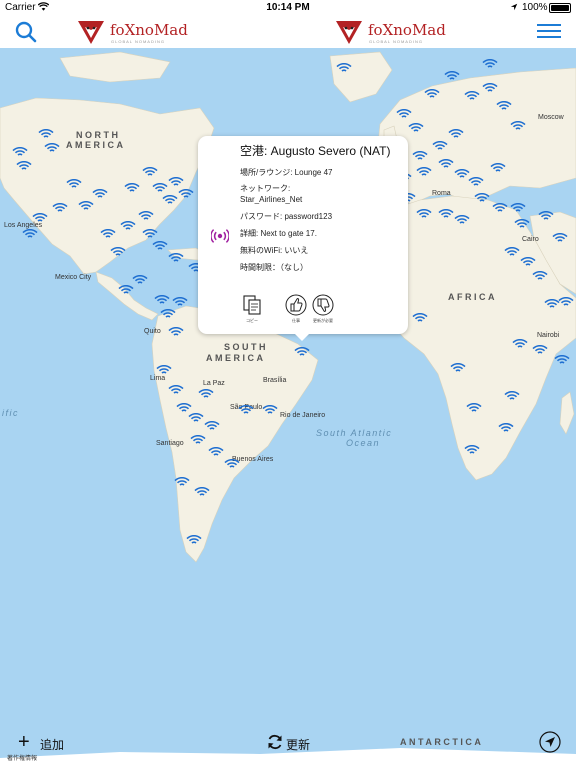 The image size is (576, 768). Describe the element at coordinates (252, 309) in the screenshot. I see `copy-button: コピー` at that location.